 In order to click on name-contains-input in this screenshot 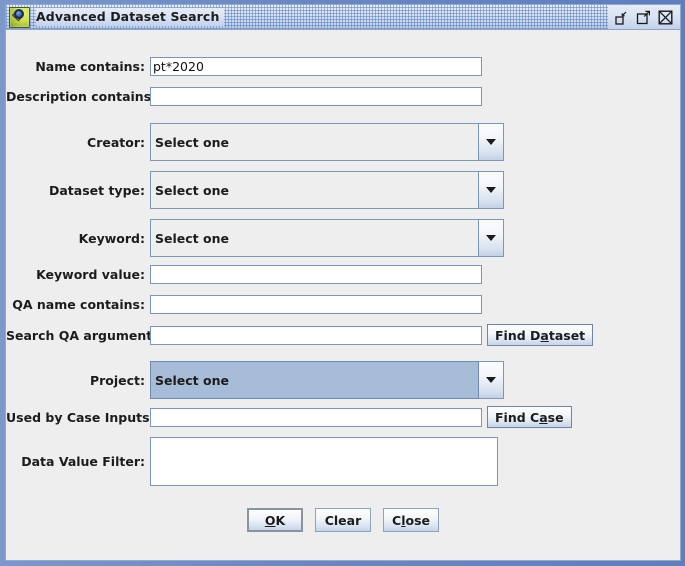, I will do `click(316, 66)`.